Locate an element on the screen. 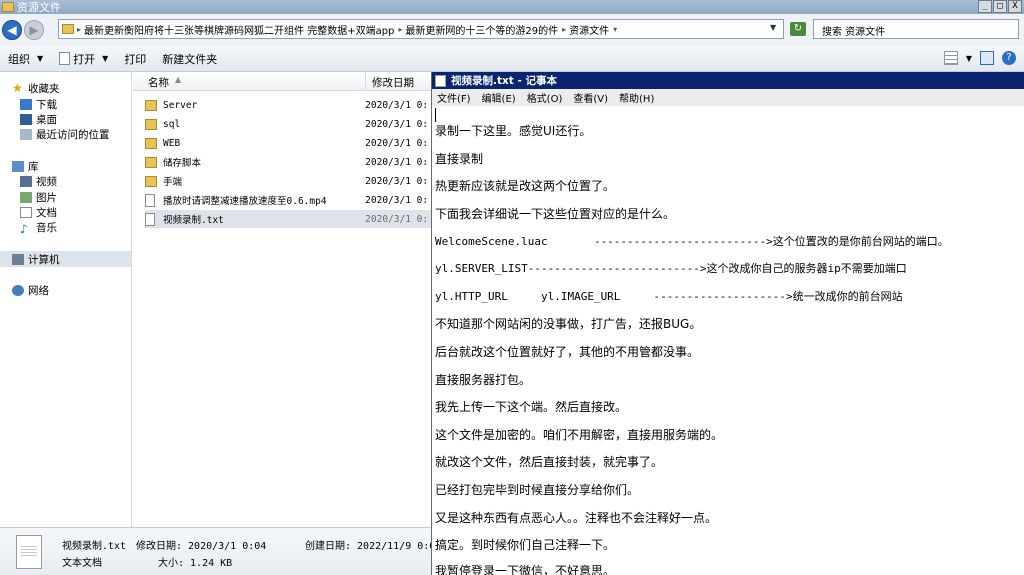 Image resolution: width=1024 pixels, height=575 pixels. nav-label: 最近访问的位置 is located at coordinates (73, 134).